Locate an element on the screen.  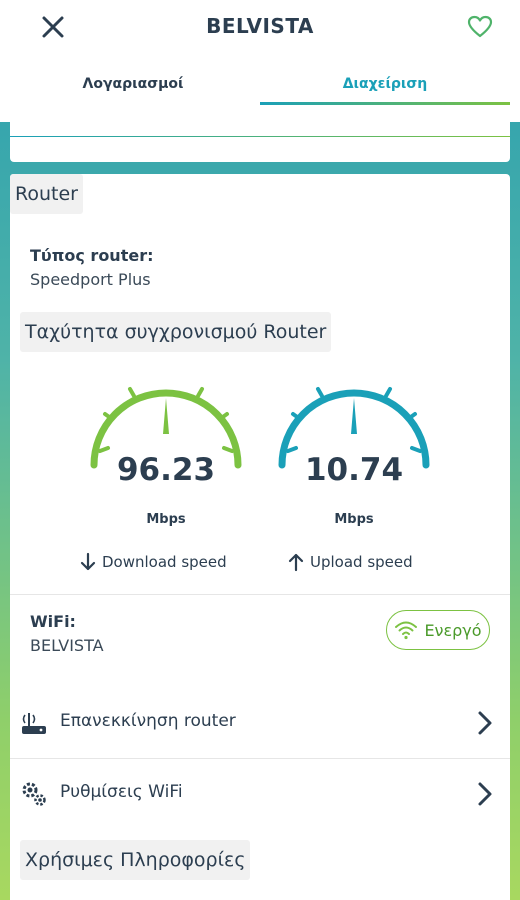
top-bar: BELVISTA Λογαριασμοί Διαχείριση is located at coordinates (260, 61).